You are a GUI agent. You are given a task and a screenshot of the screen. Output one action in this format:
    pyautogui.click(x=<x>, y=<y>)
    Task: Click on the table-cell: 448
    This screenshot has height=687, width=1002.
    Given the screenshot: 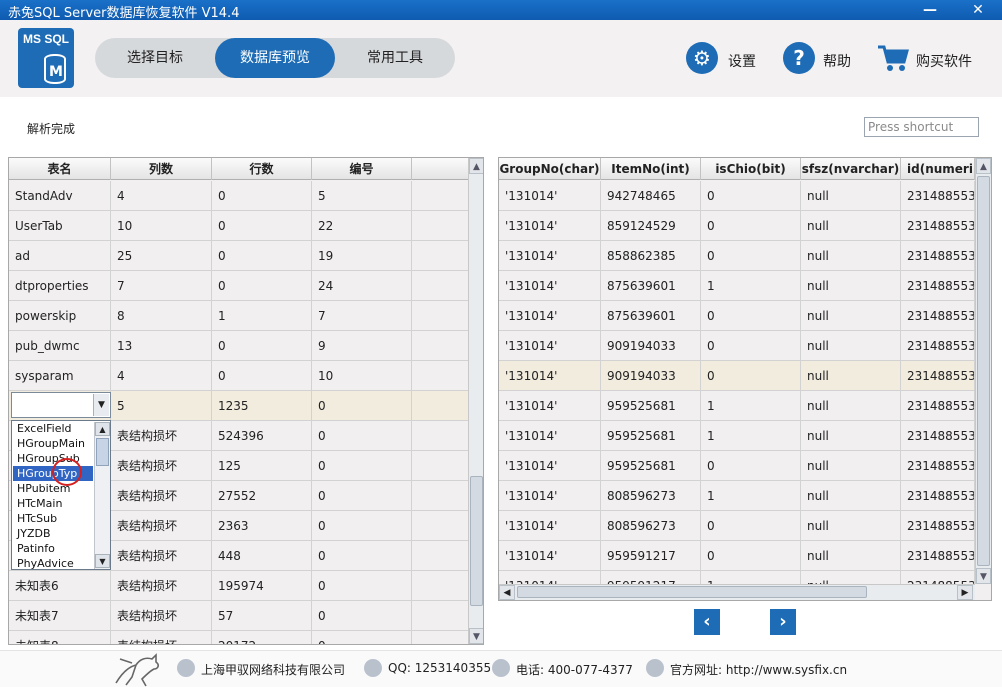 What is the action you would take?
    pyautogui.click(x=262, y=556)
    